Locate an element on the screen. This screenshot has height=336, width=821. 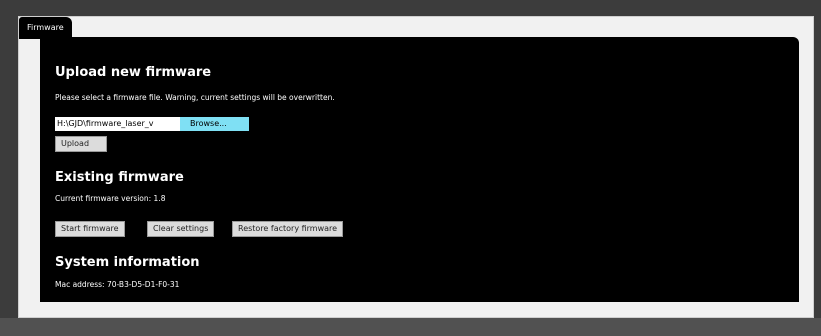
mac-address-text: Mac address: 70-B3-D5-D1-F0-31 is located at coordinates (117, 284).